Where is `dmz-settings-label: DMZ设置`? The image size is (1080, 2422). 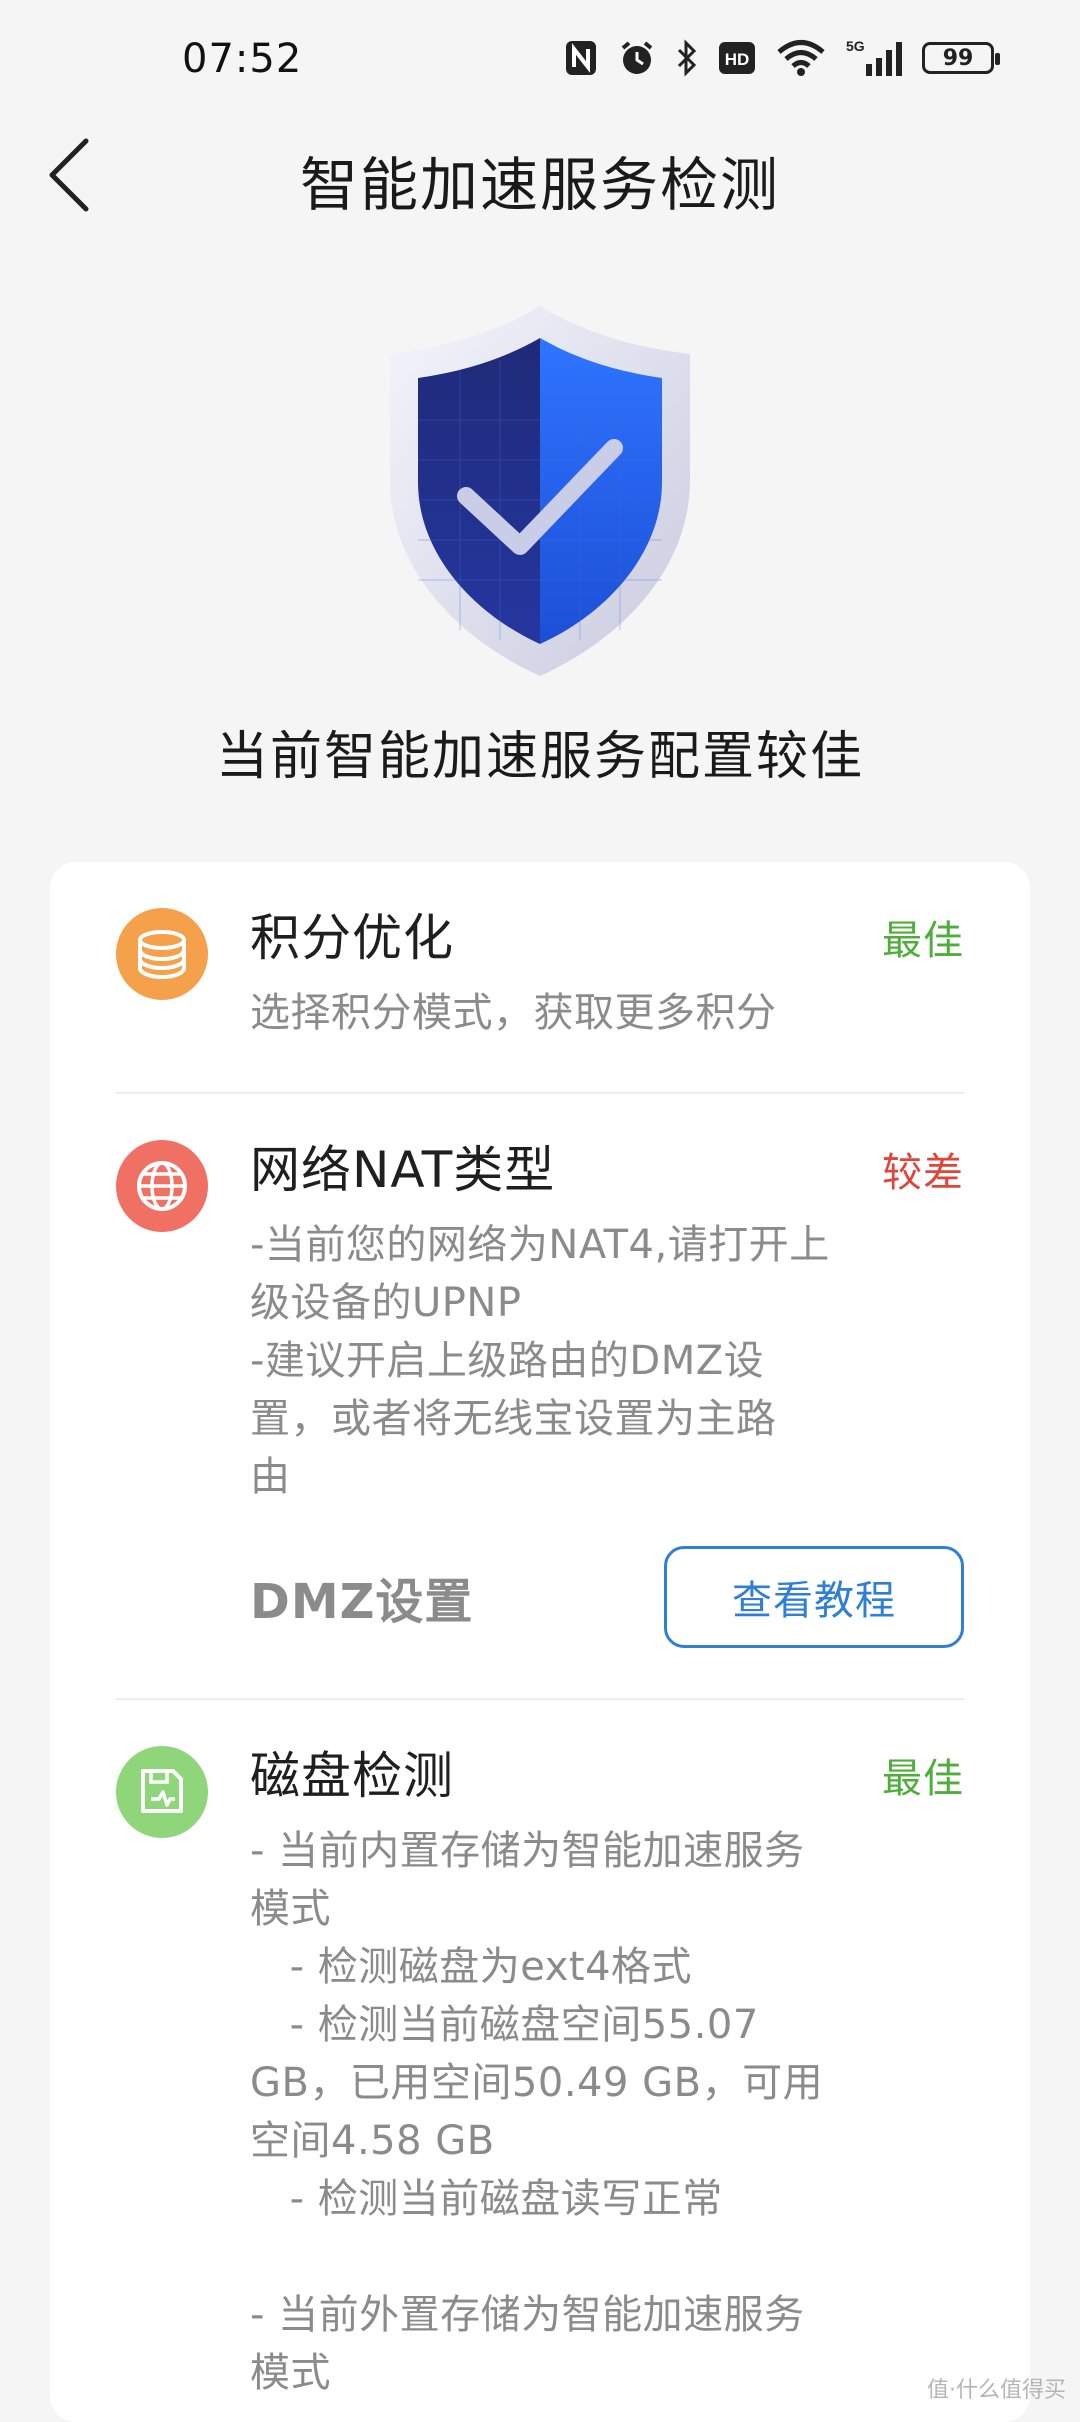 dmz-settings-label: DMZ设置 is located at coordinates (361, 1597).